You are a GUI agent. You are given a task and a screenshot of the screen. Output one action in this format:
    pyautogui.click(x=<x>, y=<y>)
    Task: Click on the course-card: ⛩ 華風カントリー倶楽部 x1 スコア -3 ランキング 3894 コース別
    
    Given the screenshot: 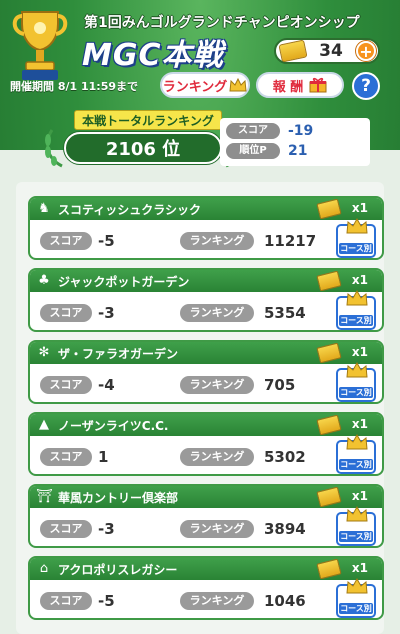 What is the action you would take?
    pyautogui.click(x=206, y=516)
    